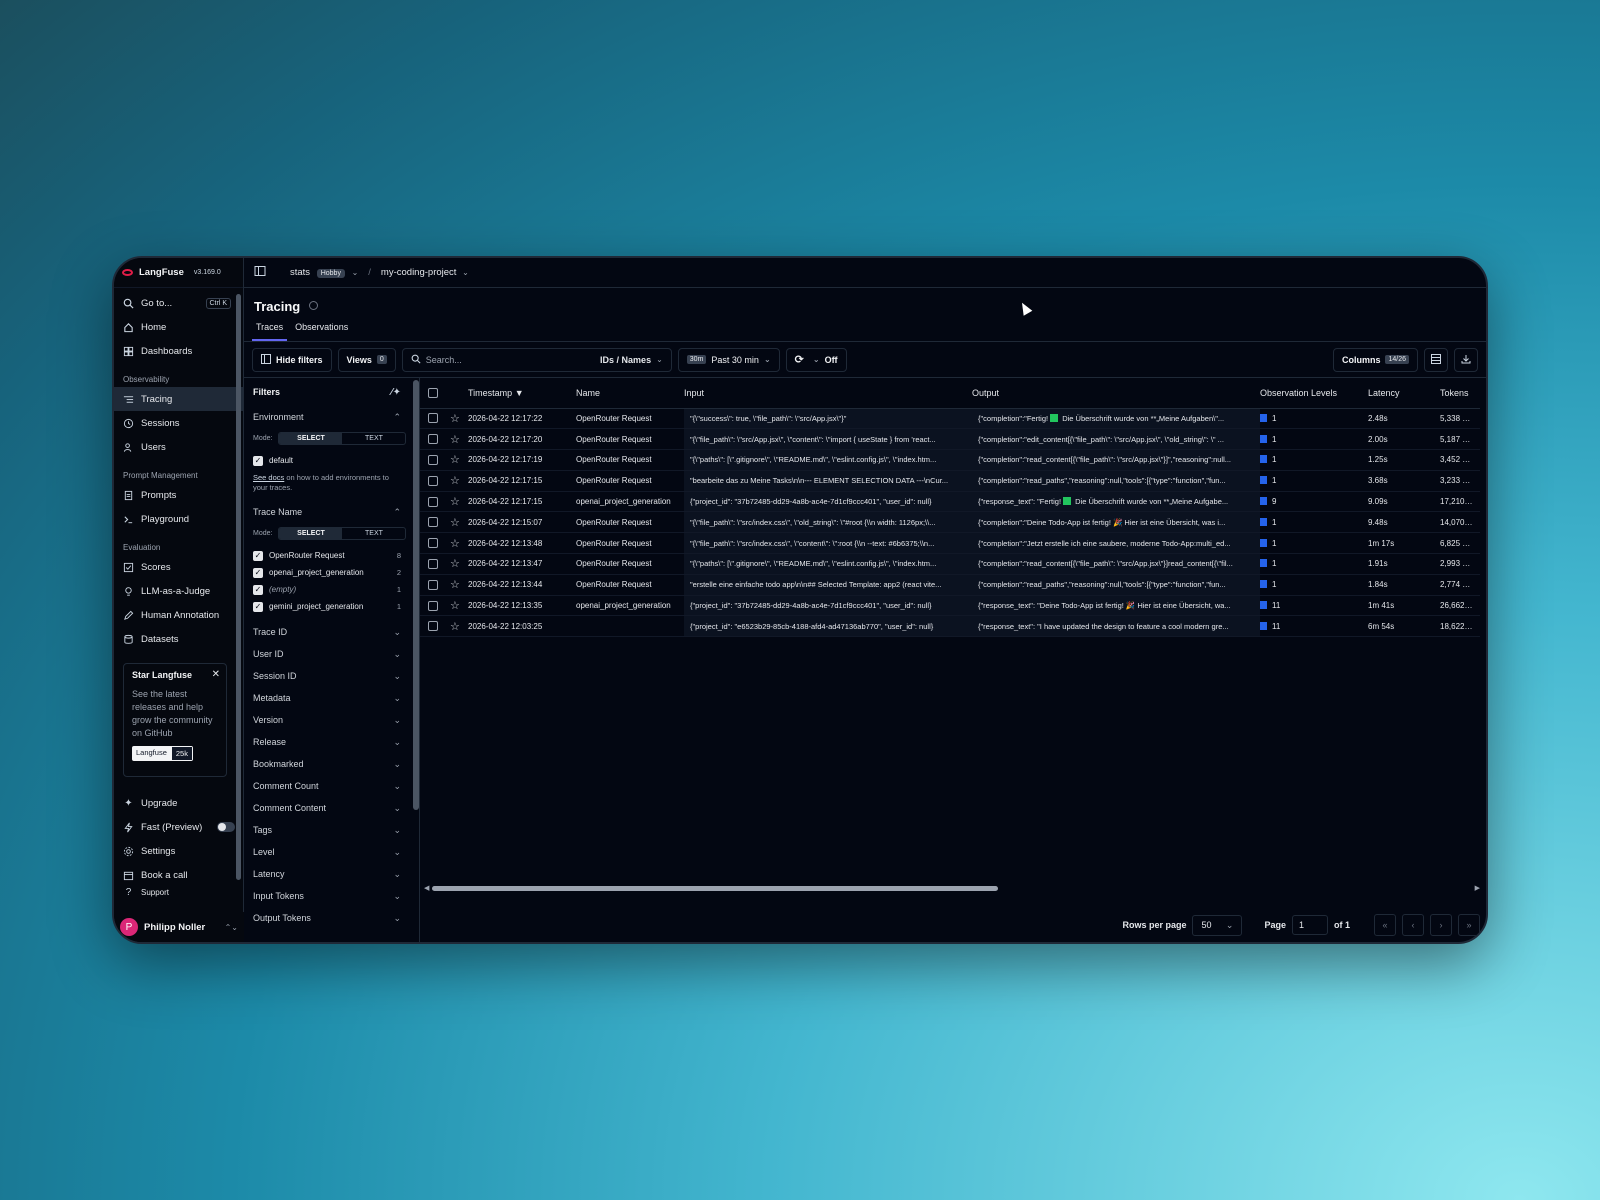 This screenshot has width=1600, height=1200. Describe the element at coordinates (336, 417) in the screenshot. I see `filter-group-environment: Environment ⌃` at that location.